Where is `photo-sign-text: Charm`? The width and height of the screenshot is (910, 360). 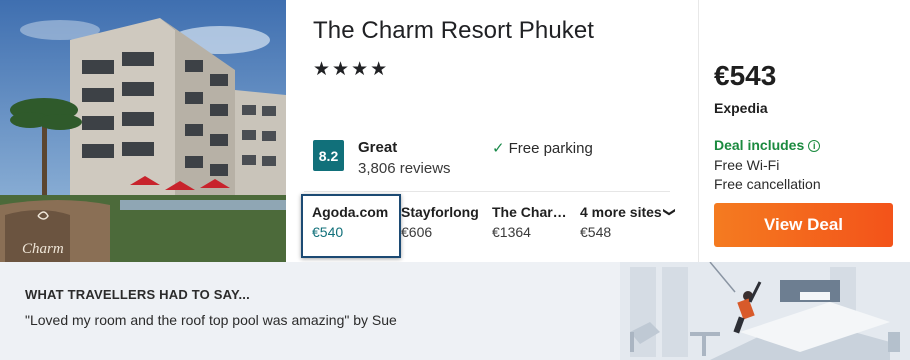
photo-sign-text: Charm is located at coordinates (43, 249).